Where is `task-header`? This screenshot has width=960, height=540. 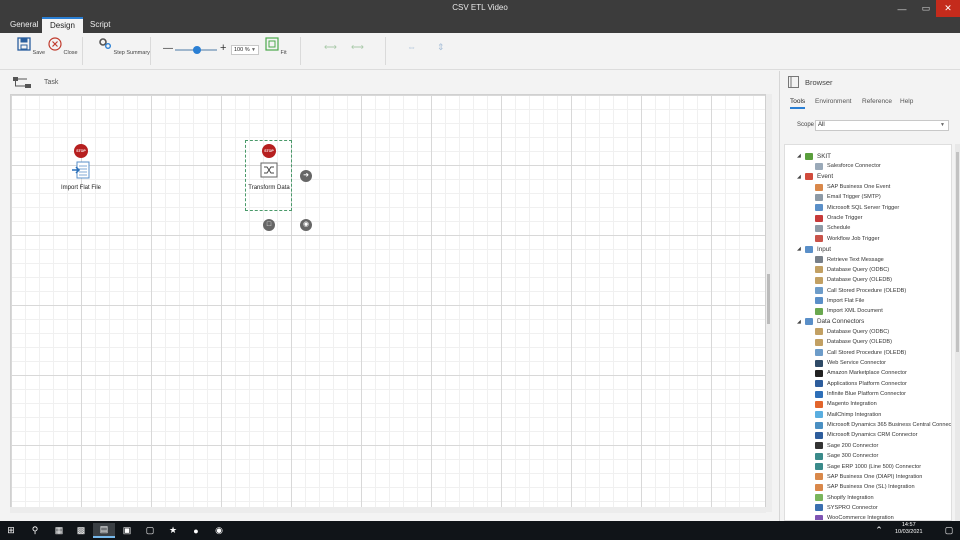
task-header is located at coordinates (389, 82).